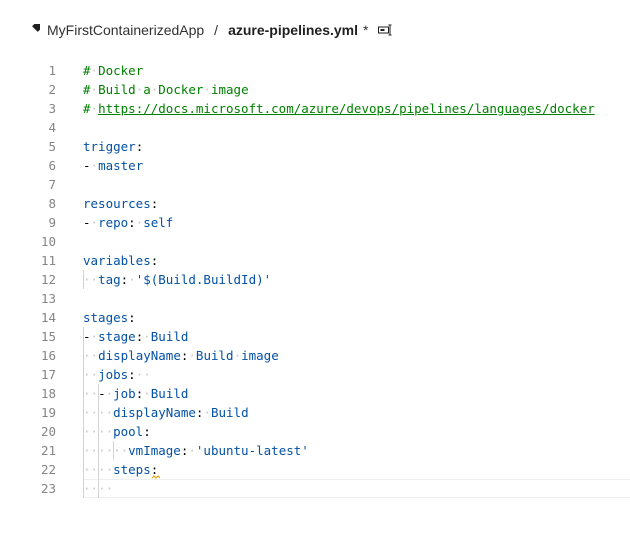 This screenshot has width=630, height=545. I want to click on line-number: 19, so click(48, 412).